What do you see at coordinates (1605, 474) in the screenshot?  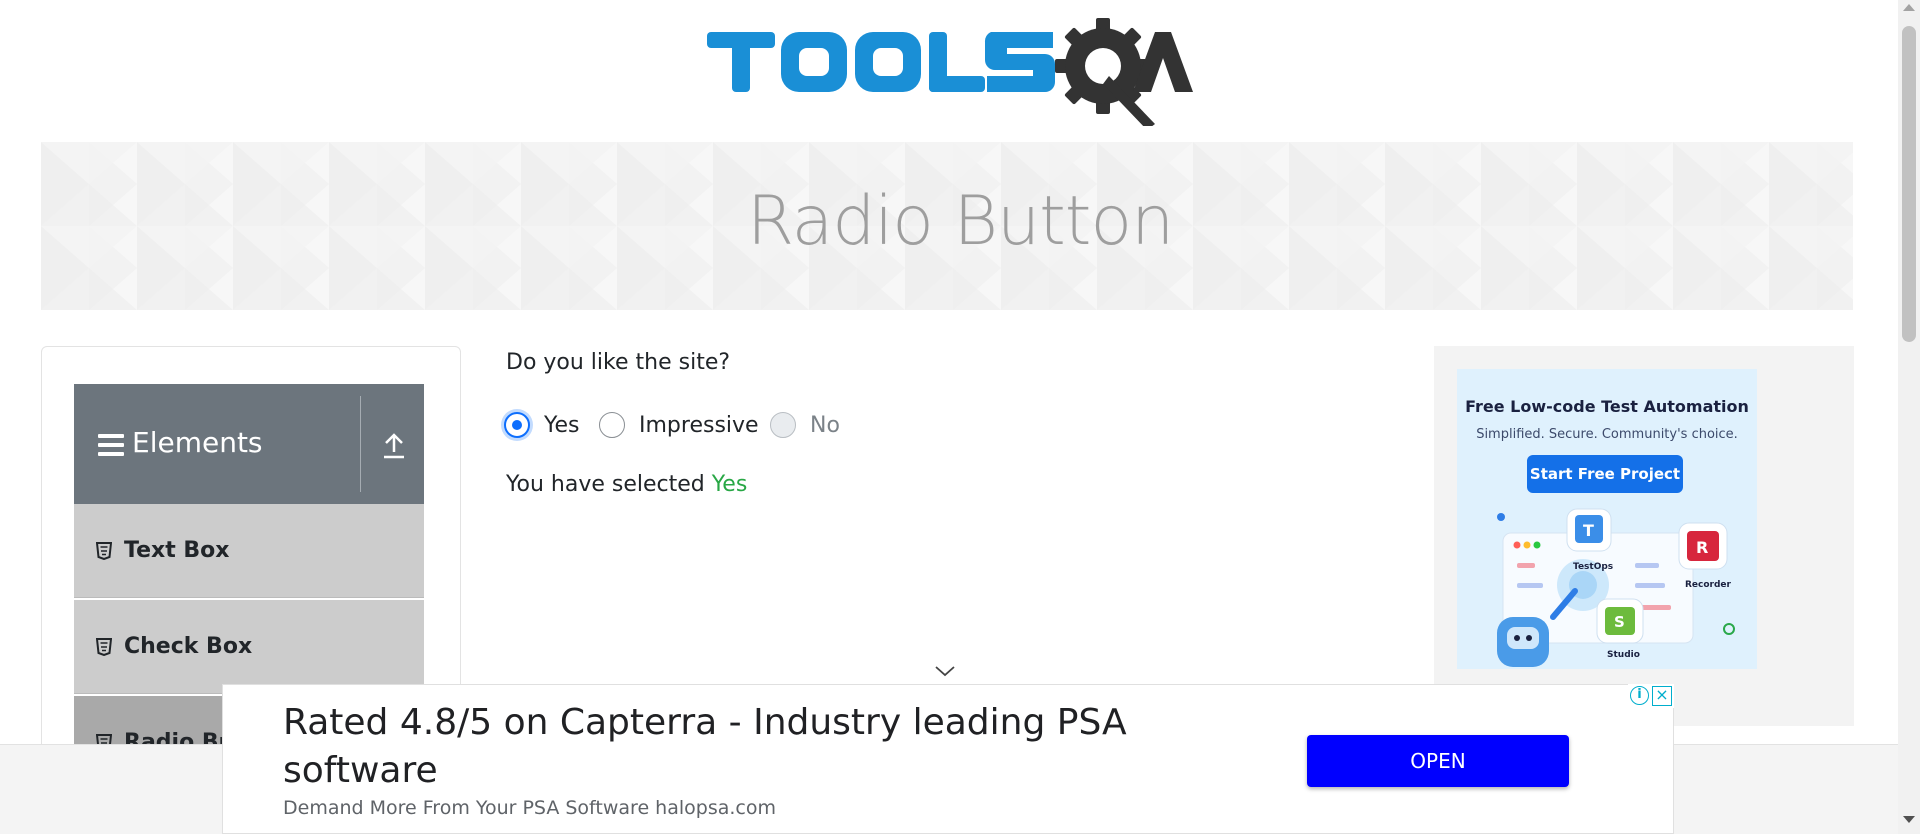 I see `start-free-project-button: Start Free Project` at bounding box center [1605, 474].